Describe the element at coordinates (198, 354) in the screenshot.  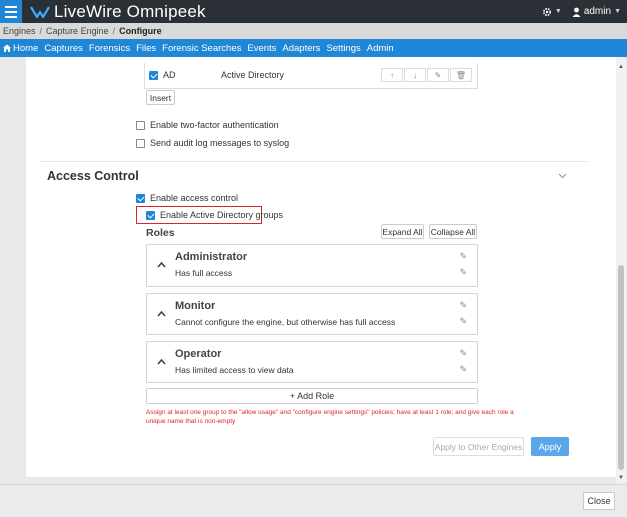
I see `role-title: Operator` at that location.